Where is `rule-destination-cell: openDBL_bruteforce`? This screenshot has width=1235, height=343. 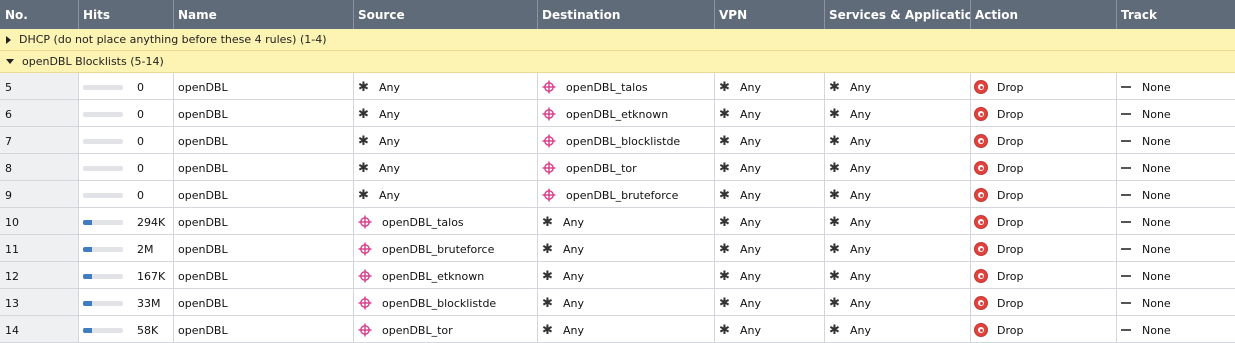
rule-destination-cell: openDBL_bruteforce is located at coordinates (626, 194).